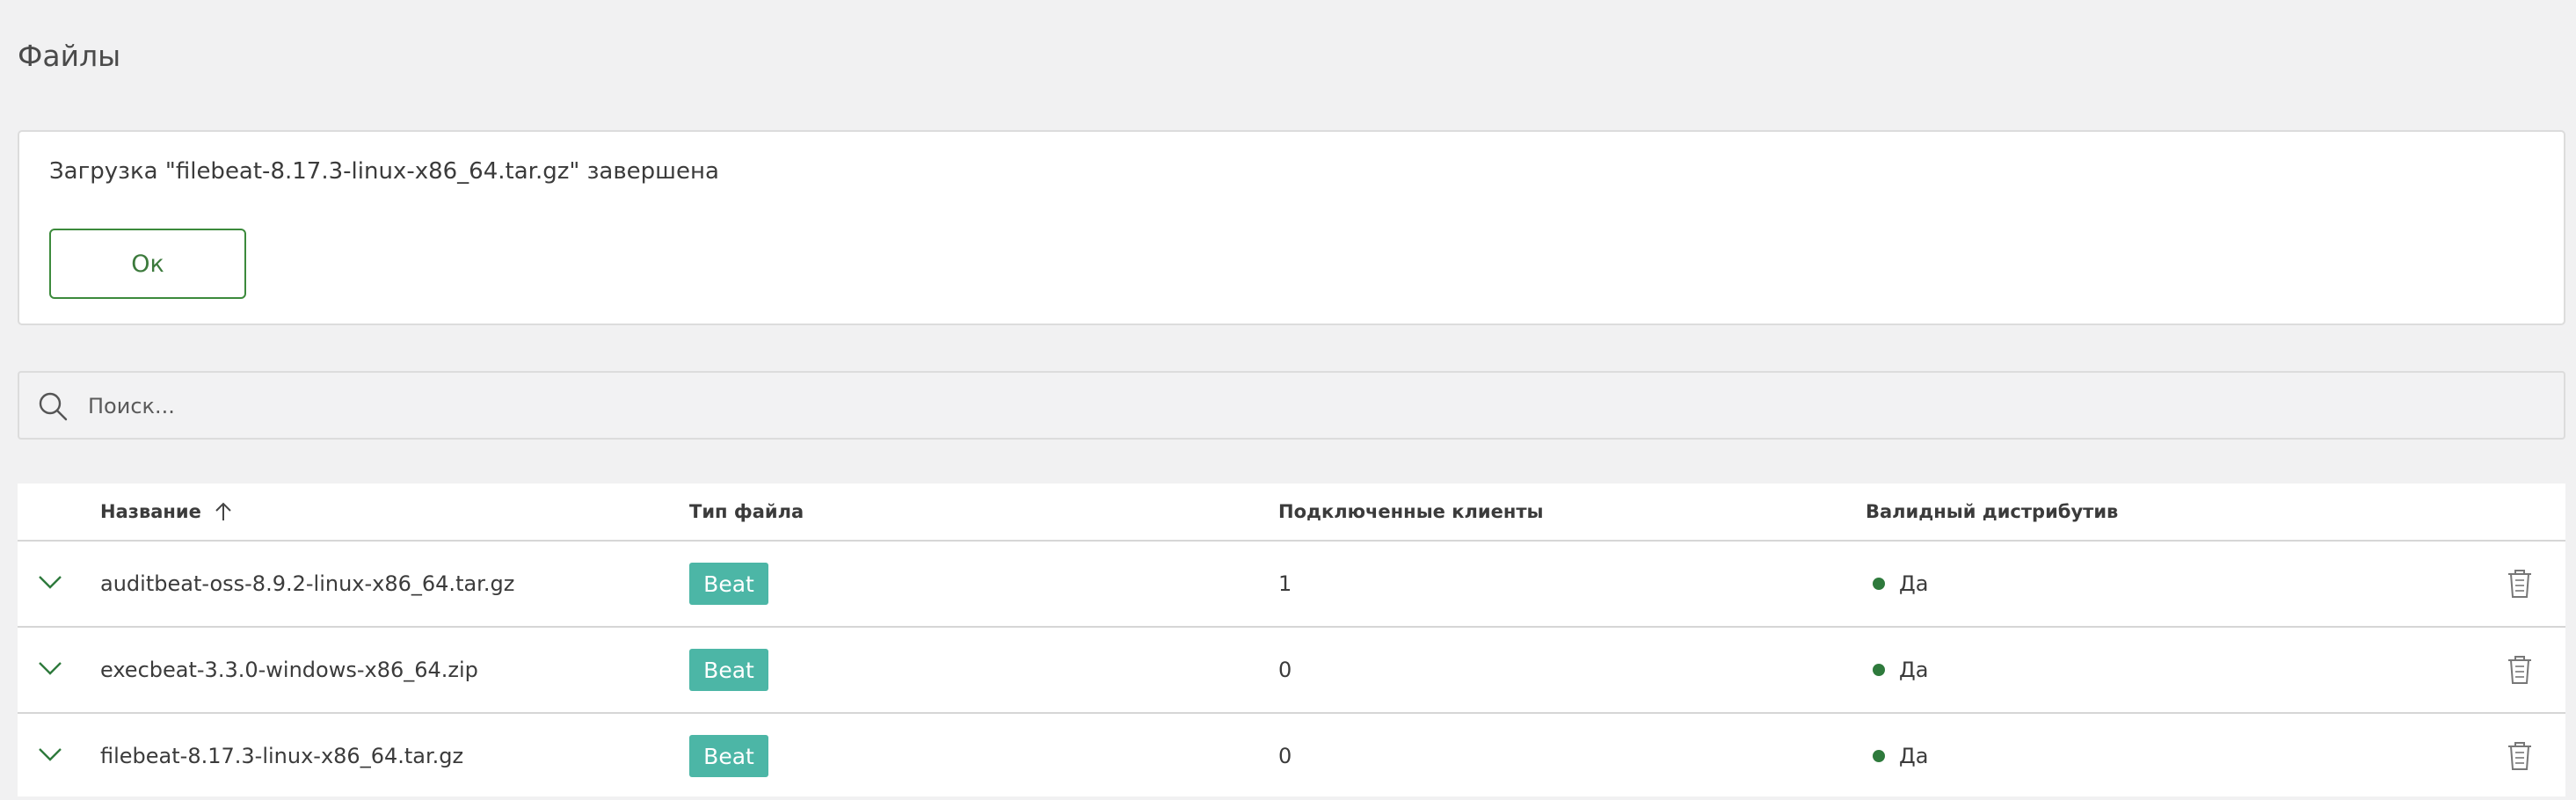  What do you see at coordinates (150, 511) in the screenshot?
I see `column-header-name-label: Название` at bounding box center [150, 511].